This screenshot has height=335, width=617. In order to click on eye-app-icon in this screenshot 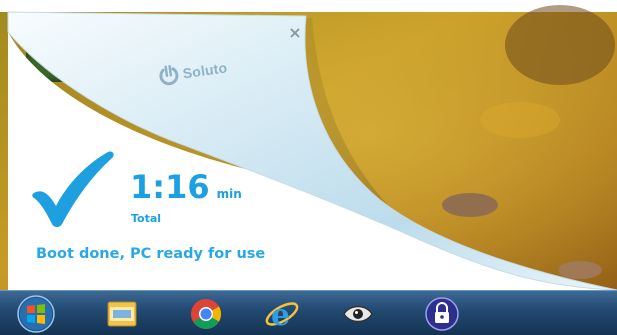, I will do `click(358, 314)`.